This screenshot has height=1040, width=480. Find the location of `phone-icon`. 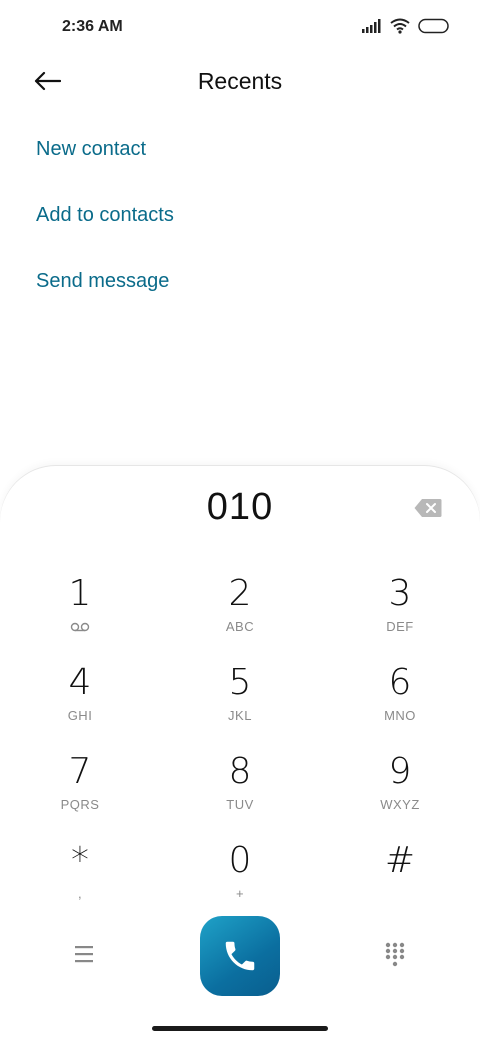

phone-icon is located at coordinates (240, 956).